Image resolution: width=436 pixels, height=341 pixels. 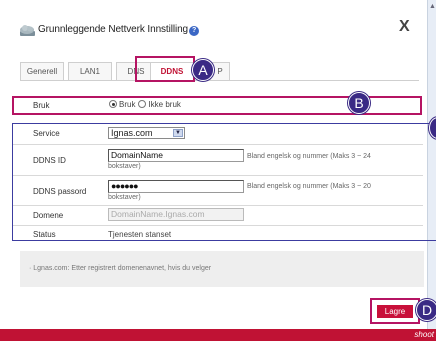 What do you see at coordinates (124, 197) in the screenshot?
I see `ddns-password-hint-cont: bokstaver)` at bounding box center [124, 197].